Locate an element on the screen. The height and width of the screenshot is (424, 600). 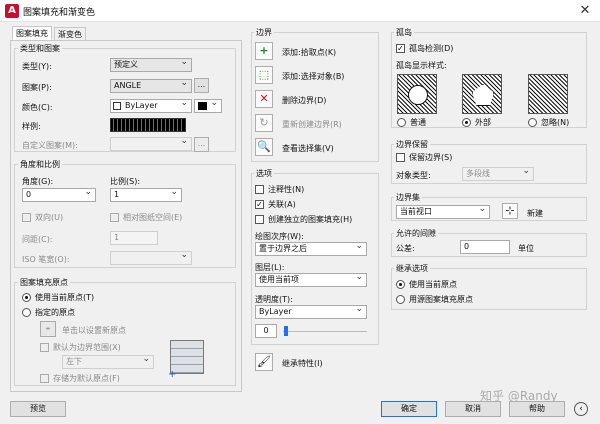
preview-button: 预览 is located at coordinates (38, 409).